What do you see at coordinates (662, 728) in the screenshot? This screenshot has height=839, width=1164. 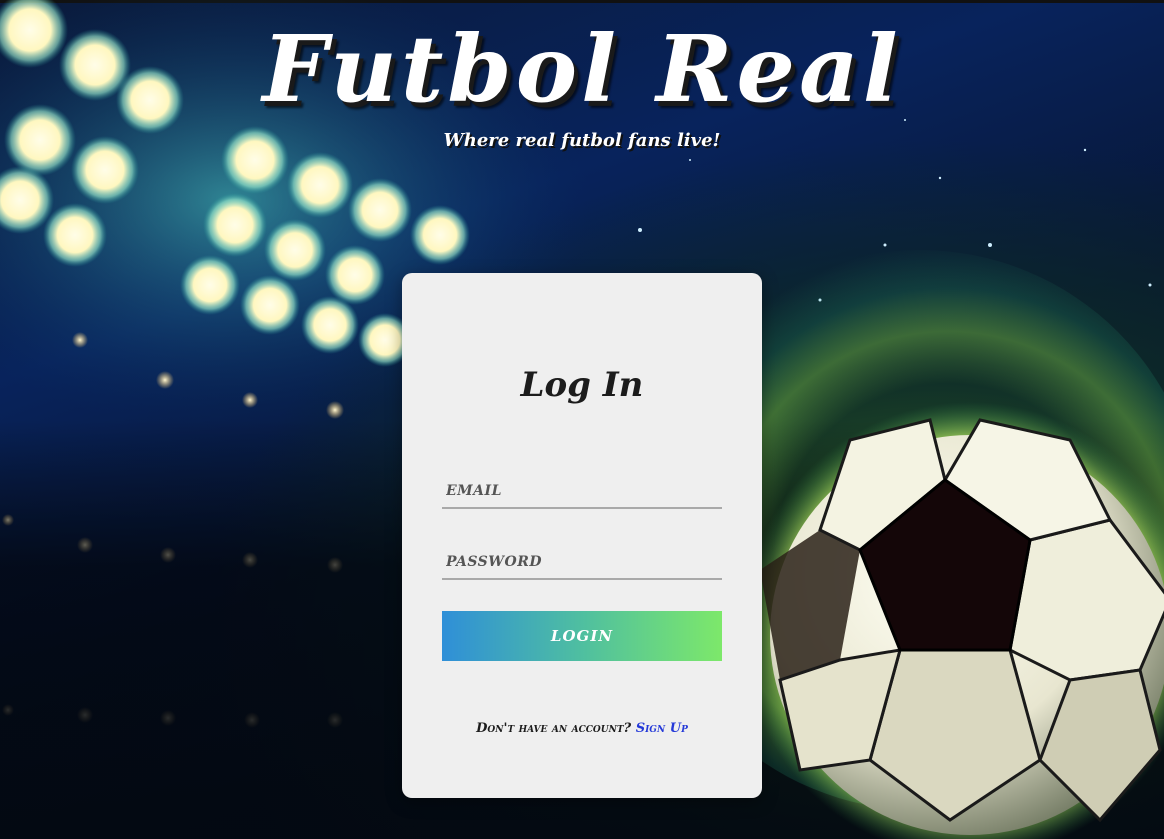 I see `signup-link: Sign Up` at bounding box center [662, 728].